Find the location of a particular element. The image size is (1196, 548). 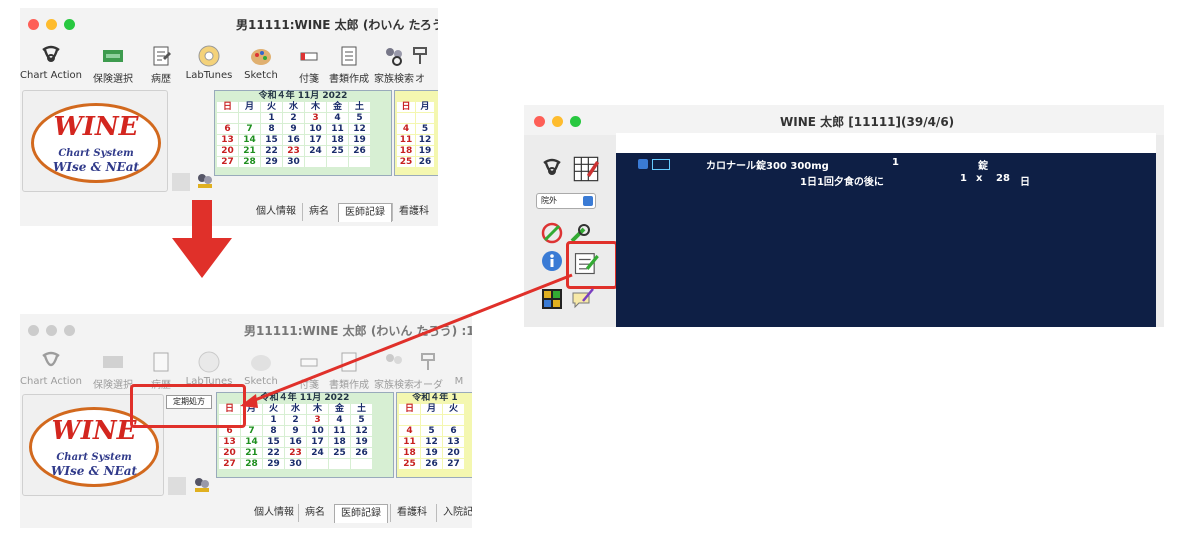

location-dropdown: 院外 is located at coordinates (566, 201).